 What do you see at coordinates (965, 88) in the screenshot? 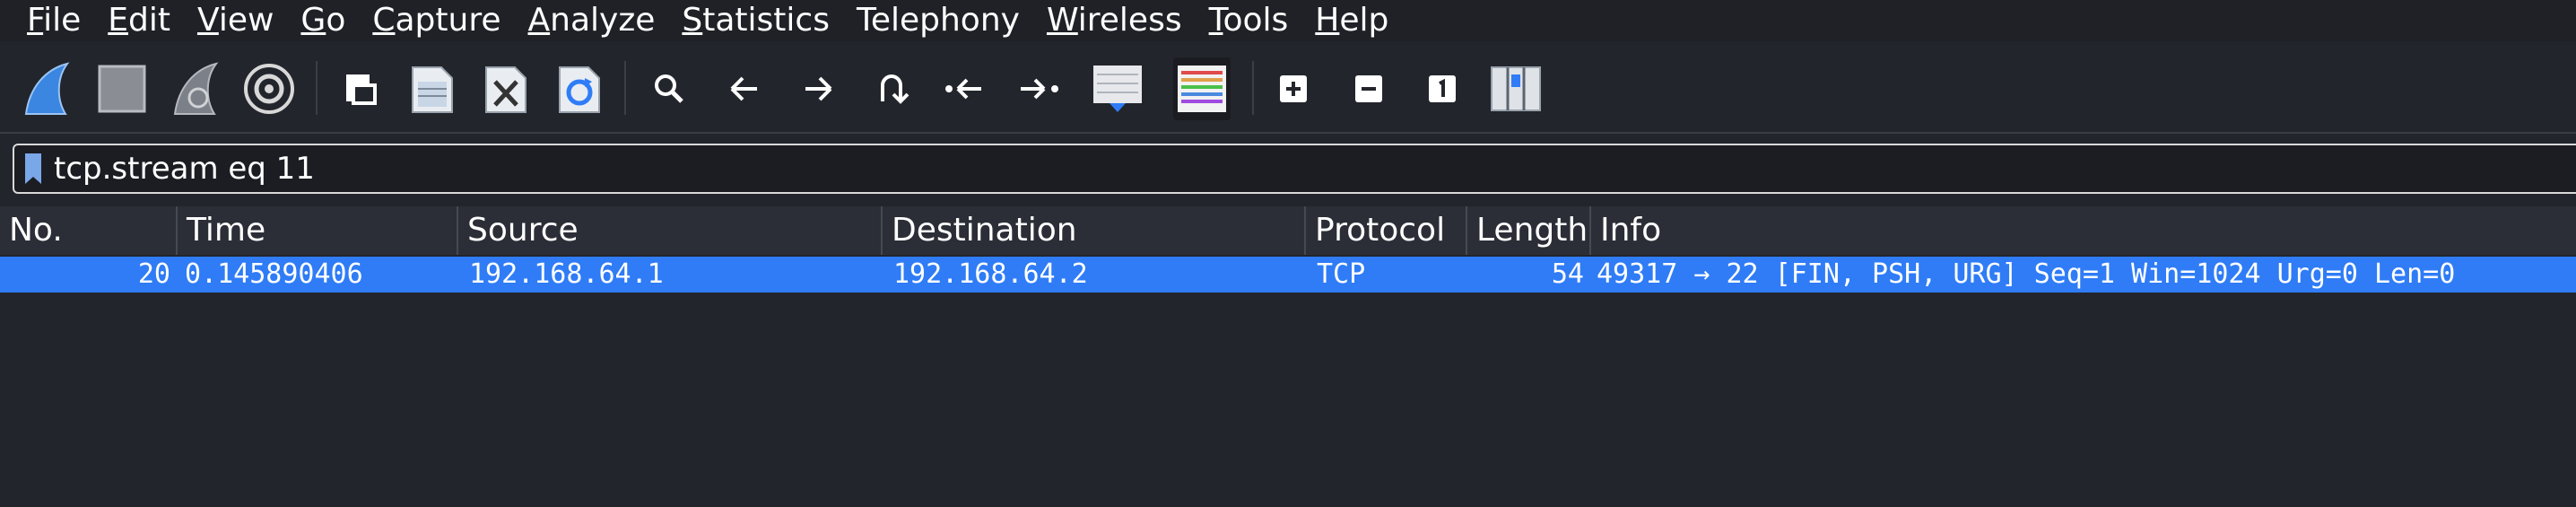
I see `first-packet-icon` at bounding box center [965, 88].